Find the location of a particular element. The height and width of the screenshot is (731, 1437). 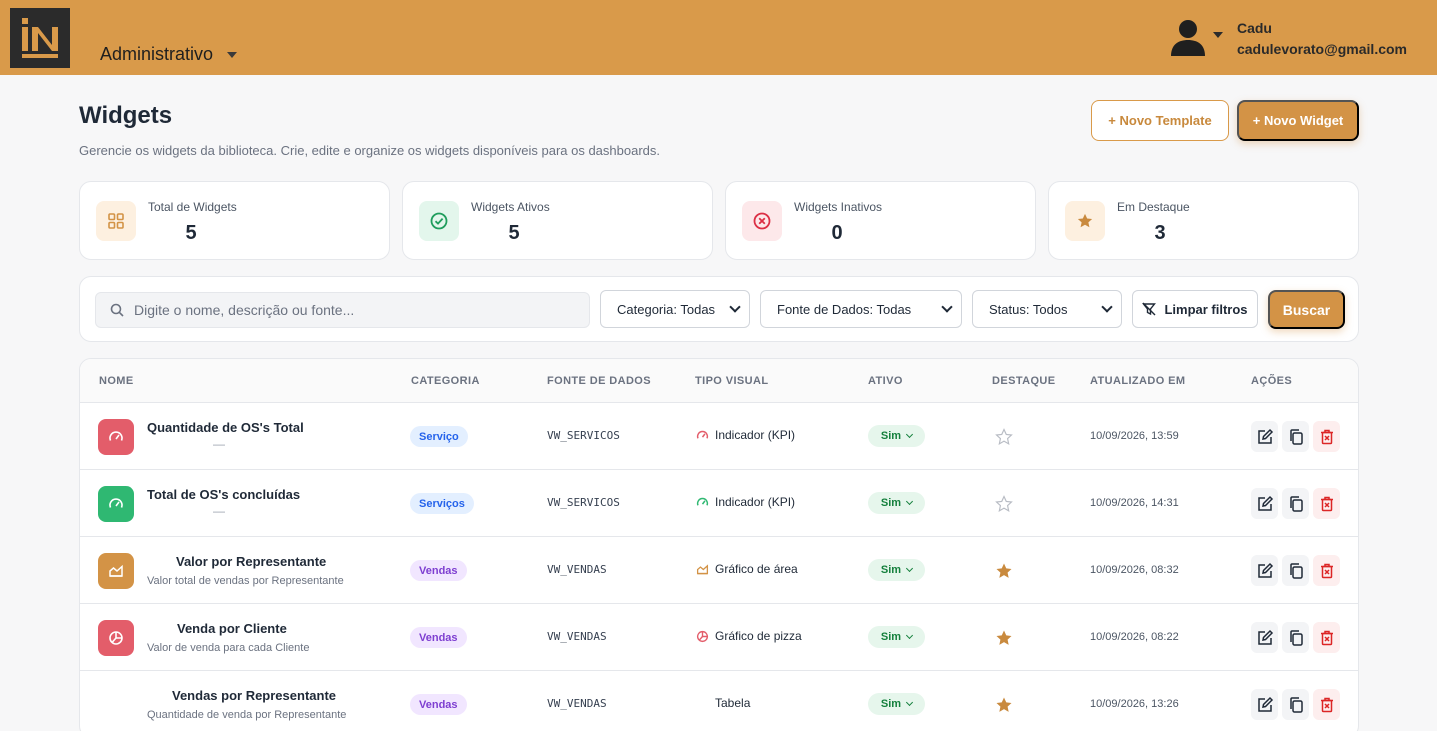

clear-filters-label: Limpar filtros is located at coordinates (1206, 309).